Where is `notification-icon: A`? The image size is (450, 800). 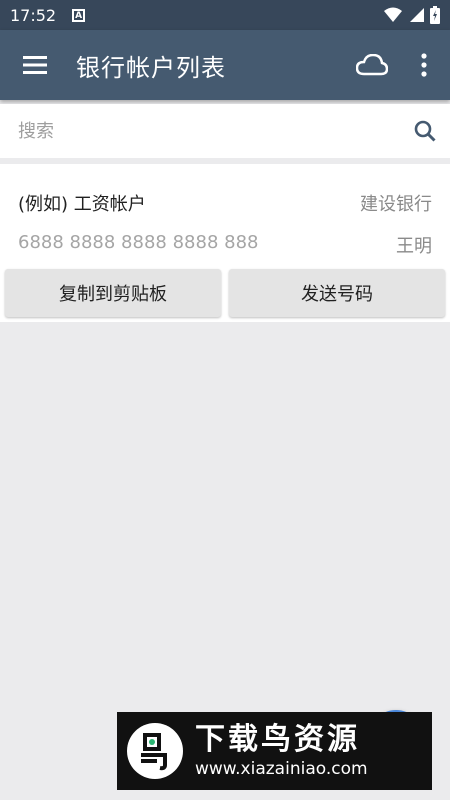 notification-icon: A is located at coordinates (79, 15).